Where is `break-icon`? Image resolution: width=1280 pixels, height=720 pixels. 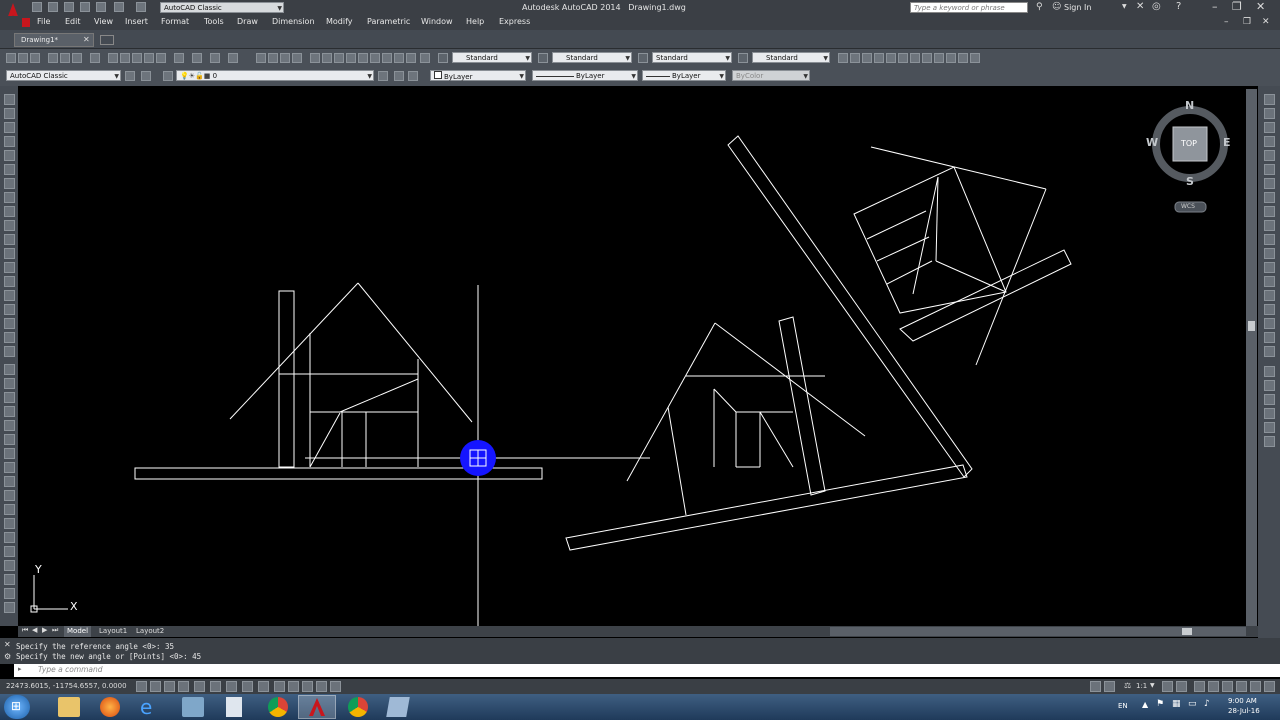
break-icon is located at coordinates (9, 523).